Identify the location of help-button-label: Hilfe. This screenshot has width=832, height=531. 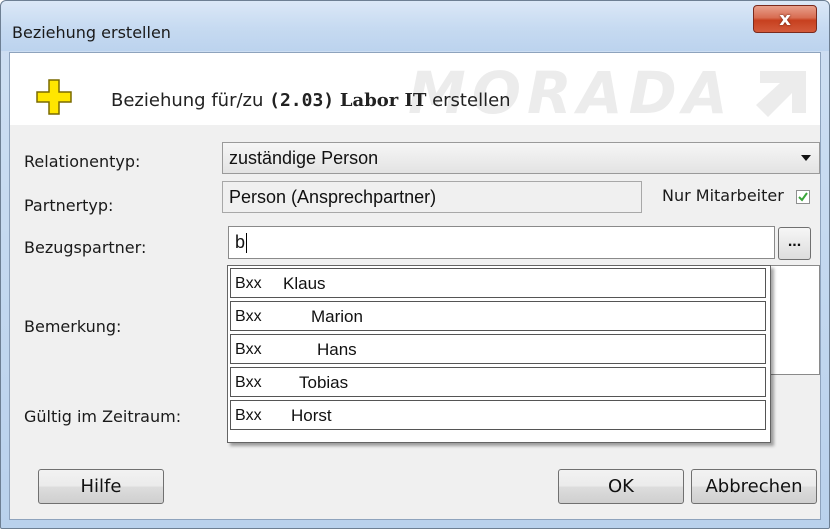
(101, 486).